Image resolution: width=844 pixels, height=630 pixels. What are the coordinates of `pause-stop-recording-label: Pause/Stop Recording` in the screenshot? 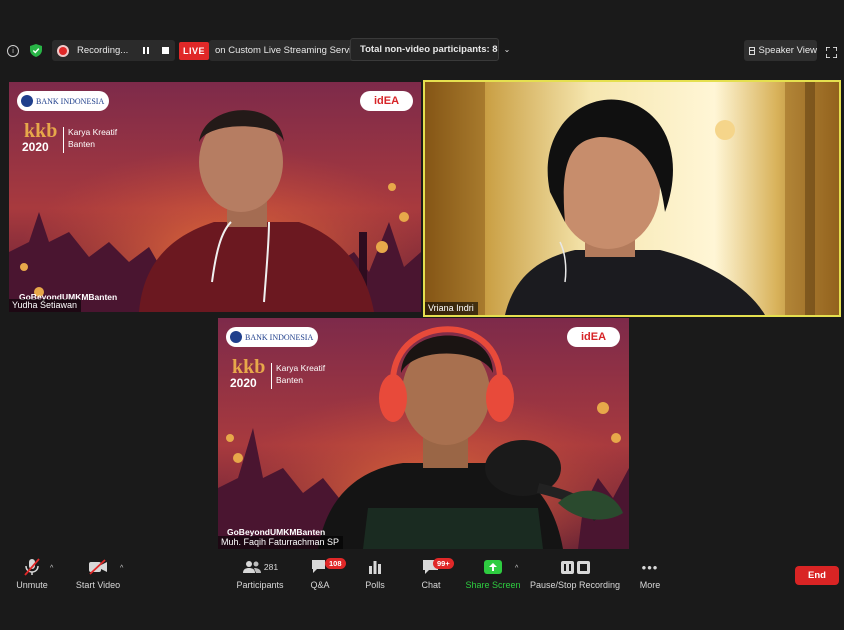 It's located at (575, 585).